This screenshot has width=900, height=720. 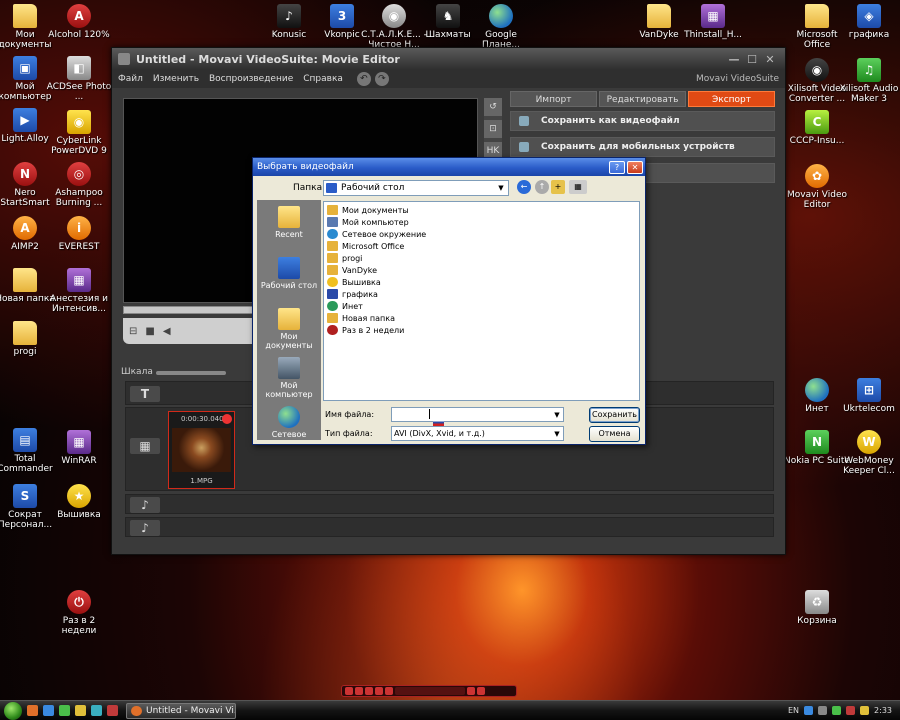 I want to click on list-item: Сетевое окружение, so click(x=481, y=234).